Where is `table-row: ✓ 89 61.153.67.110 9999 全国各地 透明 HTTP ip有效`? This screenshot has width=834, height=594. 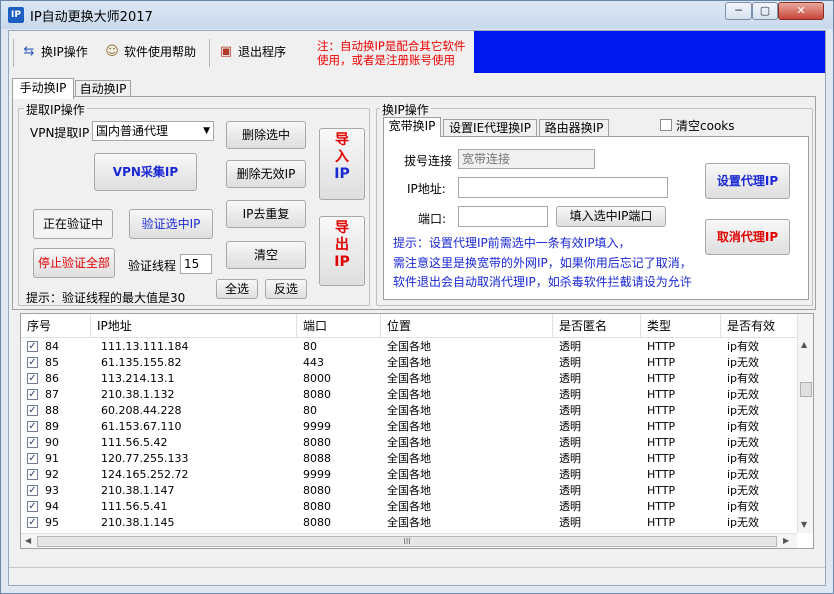
table-row: ✓ 89 61.153.67.110 9999 全国各地 透明 HTTP ip有效 is located at coordinates (409, 427).